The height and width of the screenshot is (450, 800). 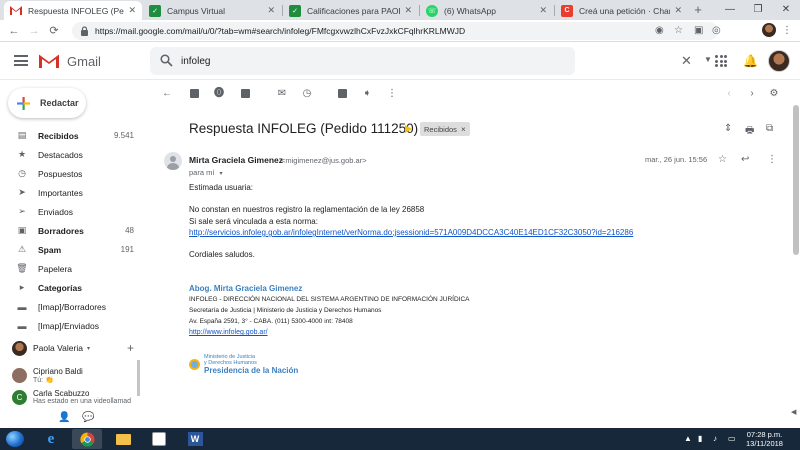 I want to click on person-icon: 👤, so click(x=64, y=417).